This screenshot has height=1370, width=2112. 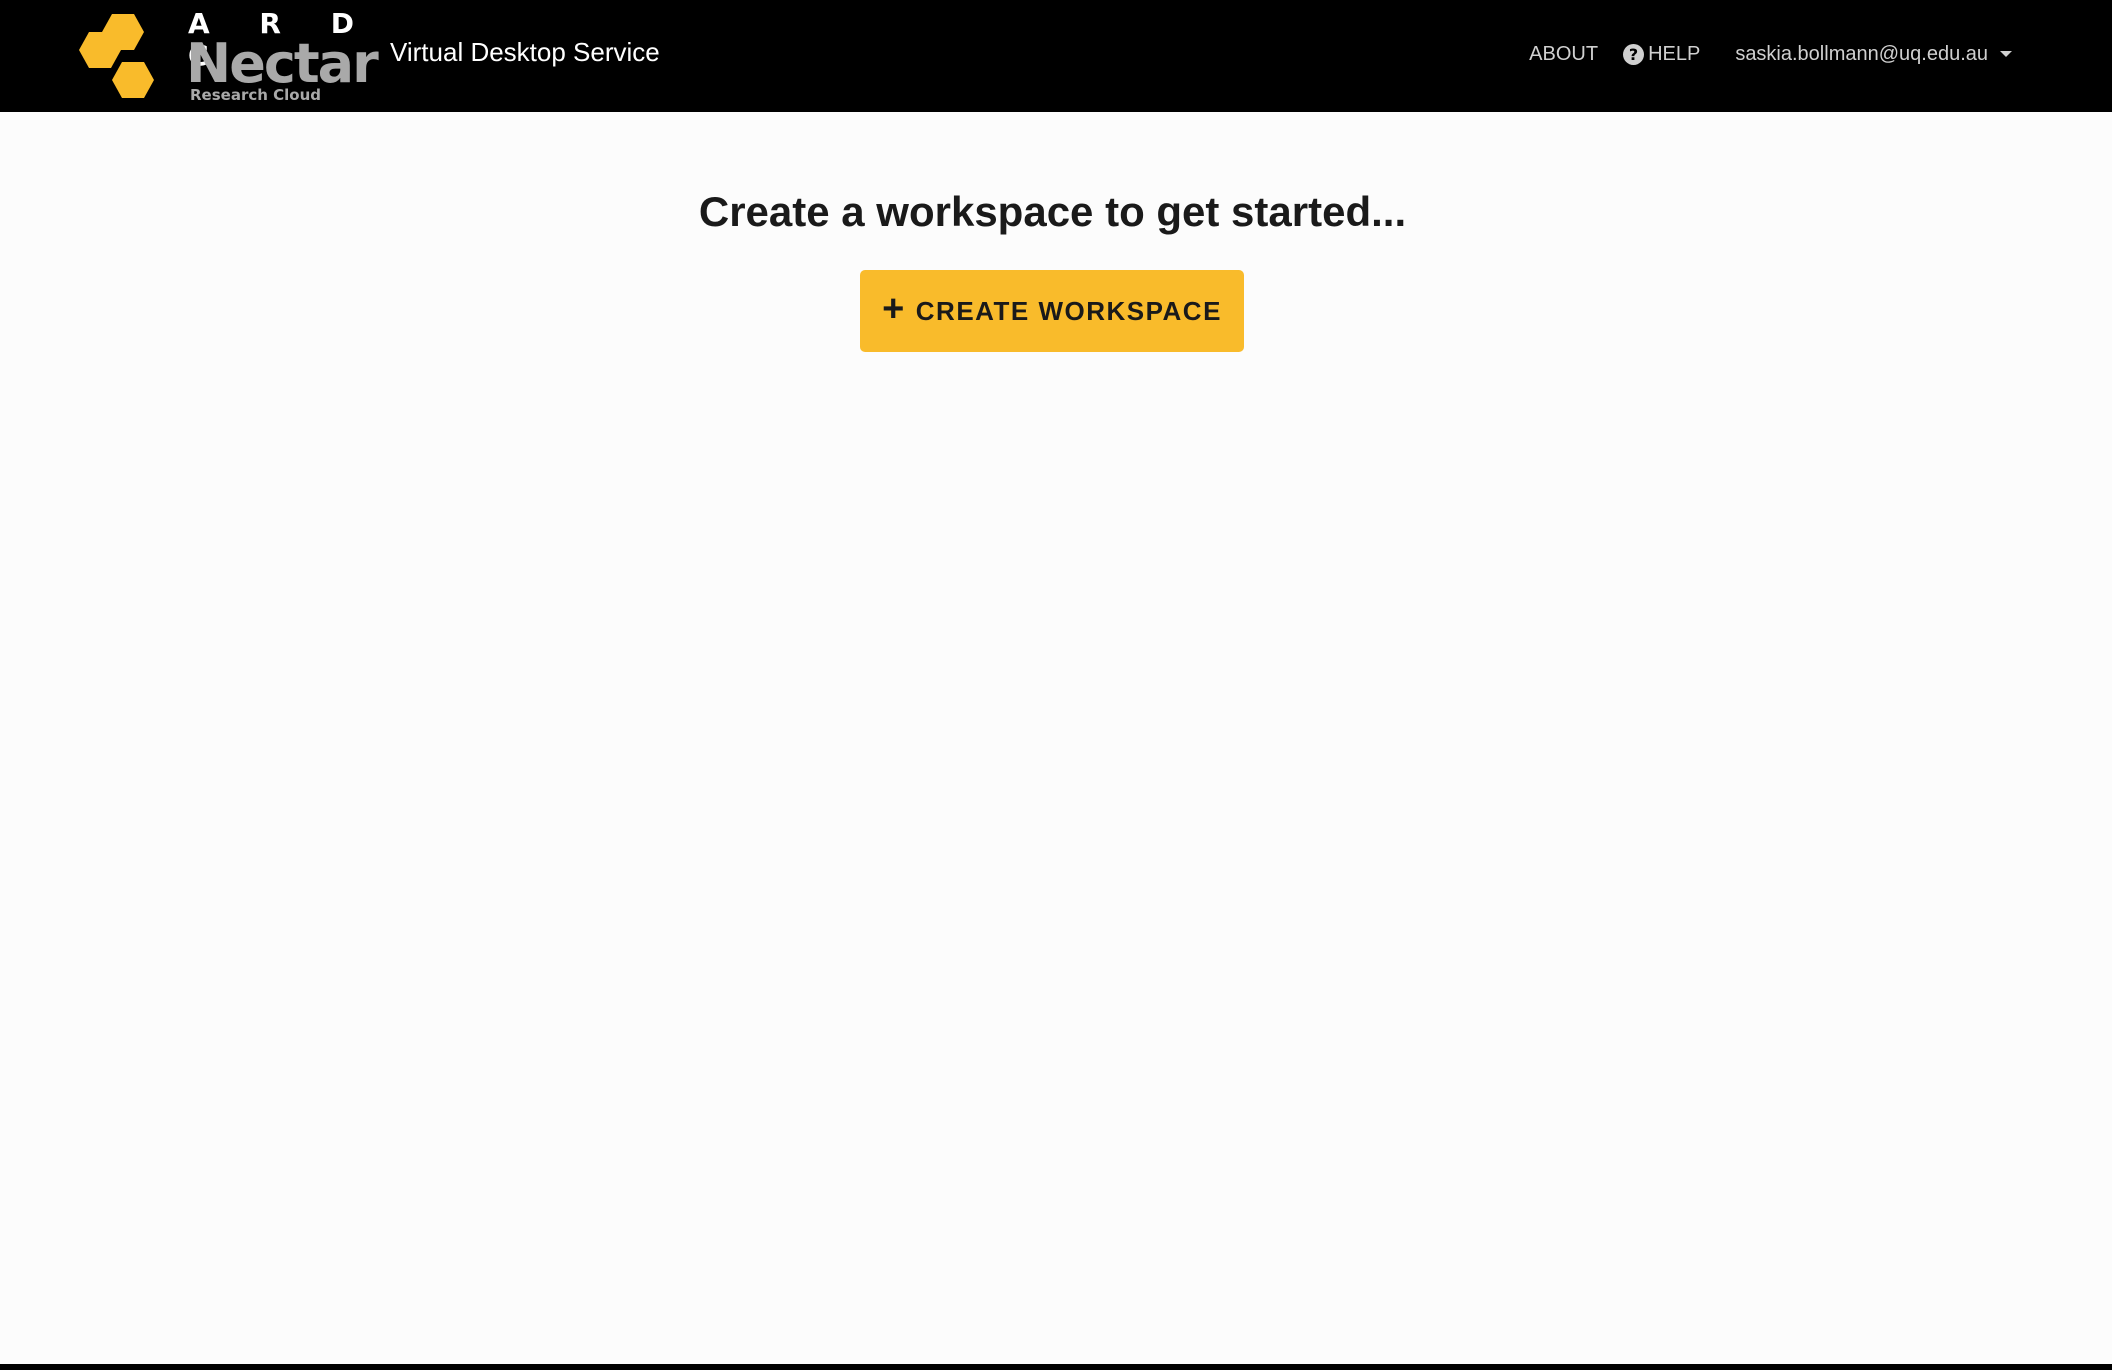 What do you see at coordinates (894, 309) in the screenshot?
I see `plus-icon: +` at bounding box center [894, 309].